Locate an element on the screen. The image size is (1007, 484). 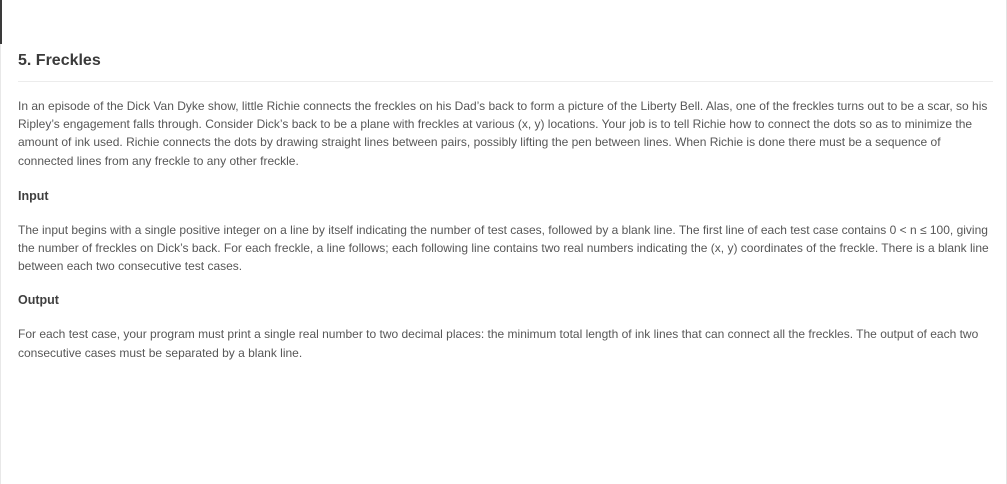
left-accent-bar is located at coordinates (1, 22).